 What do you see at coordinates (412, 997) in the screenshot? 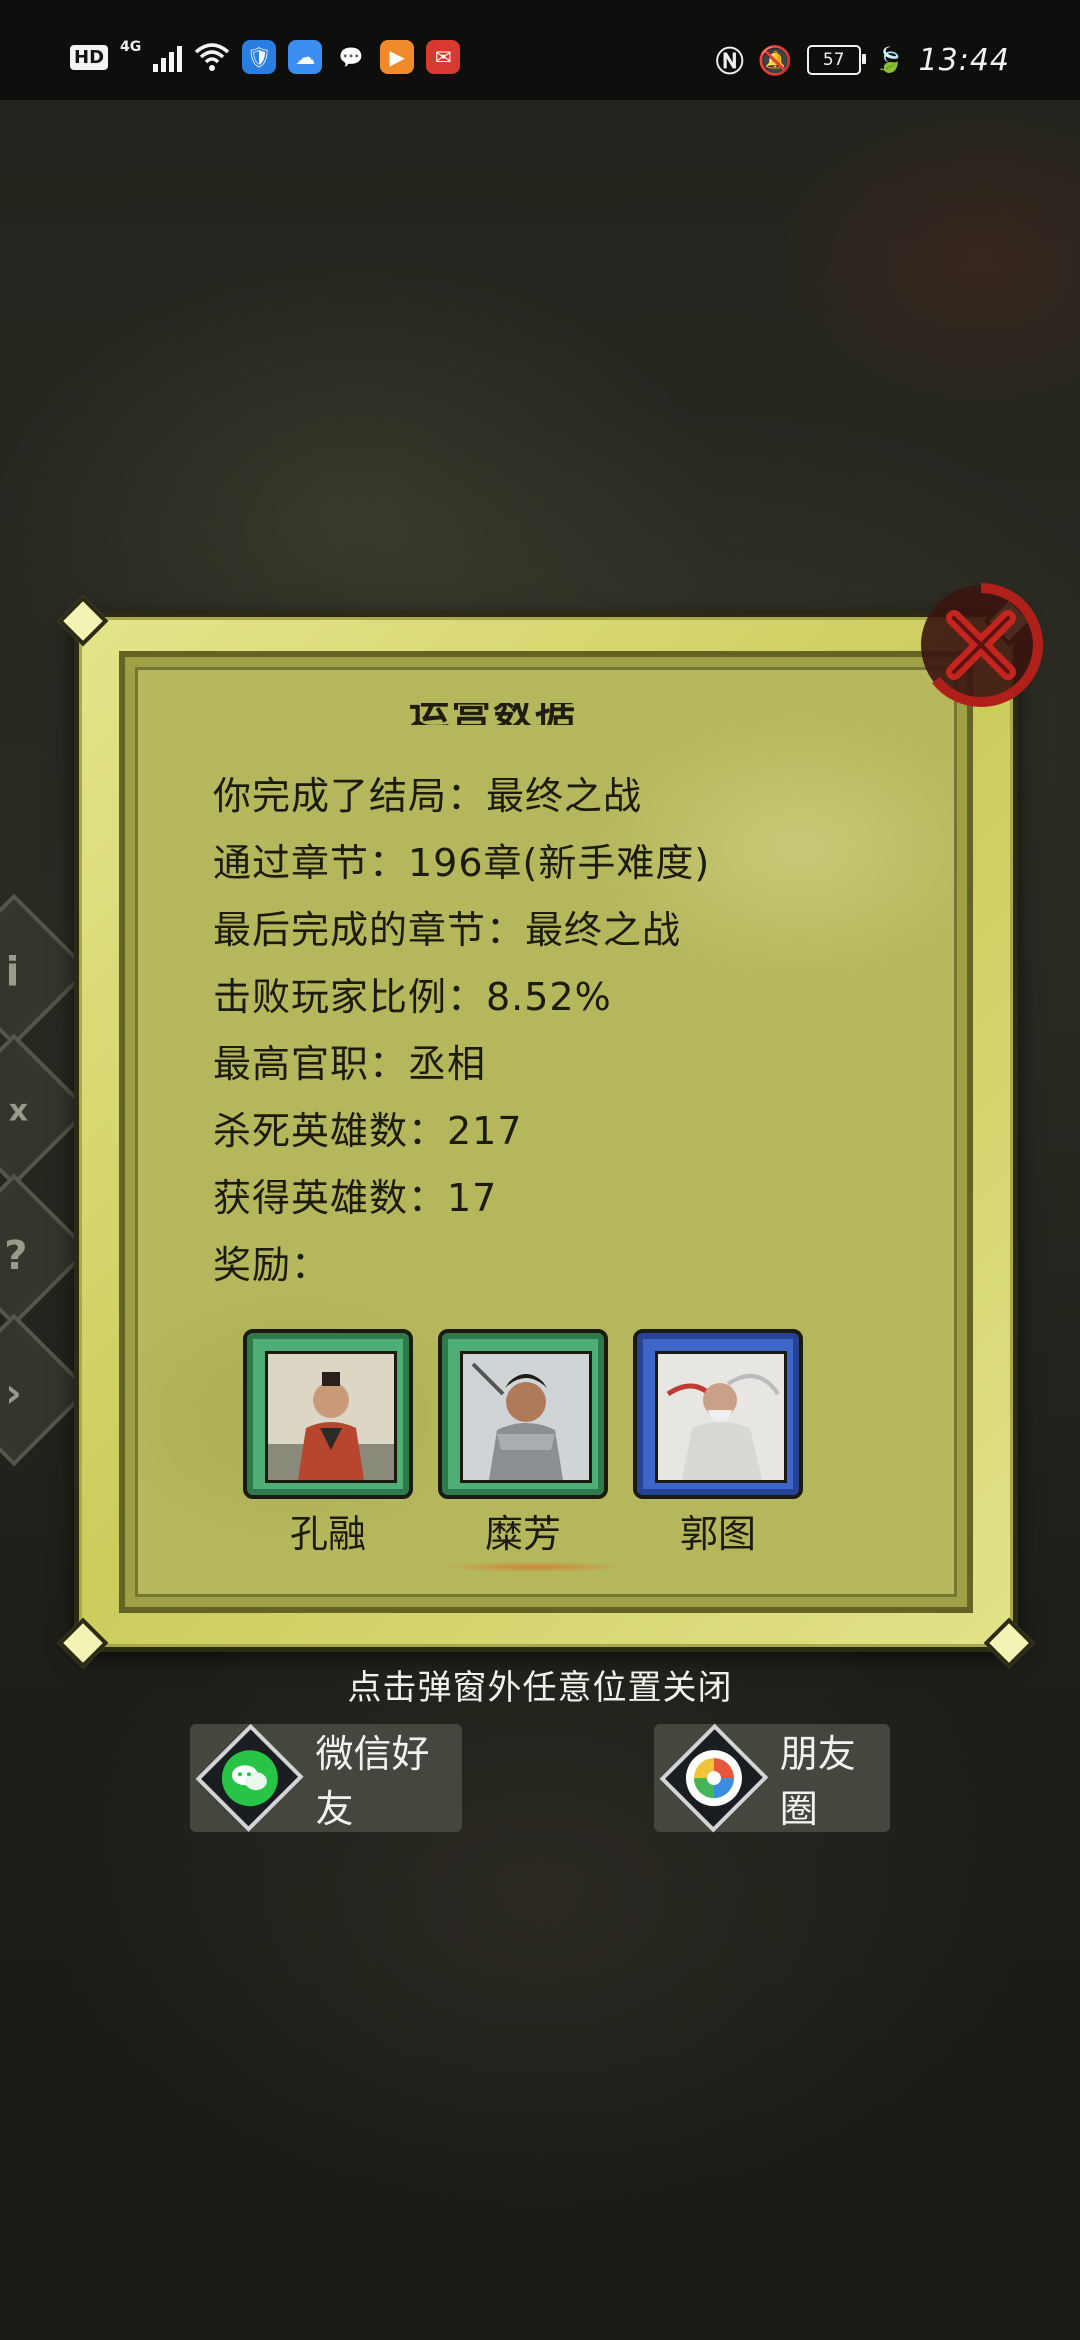
I see `stat-defeat-ratio: 击败玩家比例：8.52%` at bounding box center [412, 997].